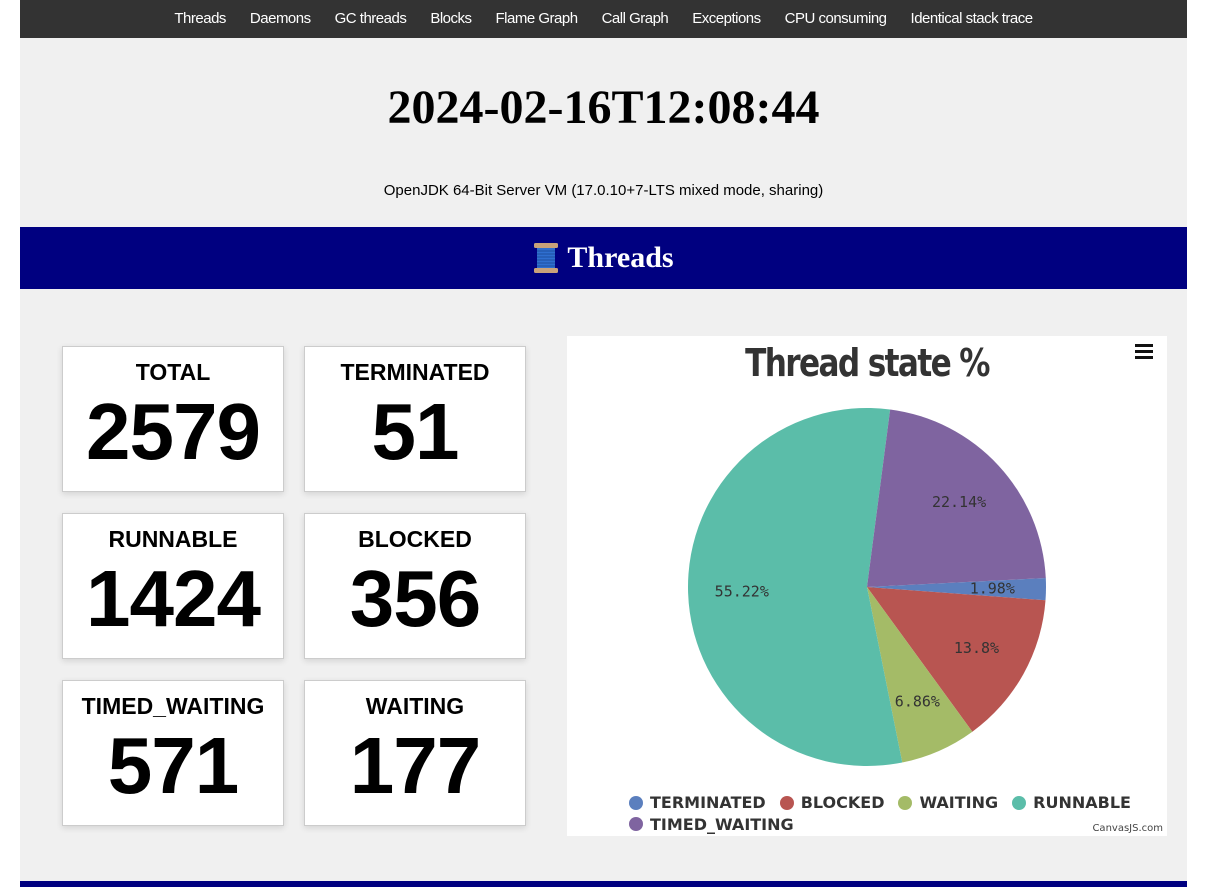 The height and width of the screenshot is (887, 1207). I want to click on pie-label-blocked: 13.8%, so click(976, 648).